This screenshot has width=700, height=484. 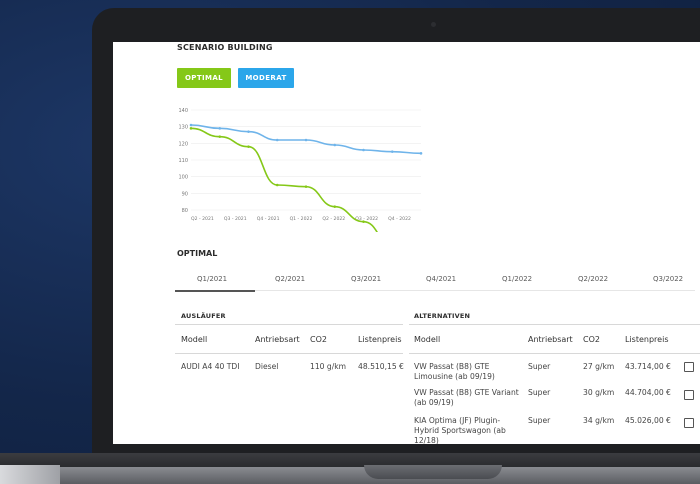 I want to click on alternativen-row1-antriebsart: Super, so click(x=539, y=366).